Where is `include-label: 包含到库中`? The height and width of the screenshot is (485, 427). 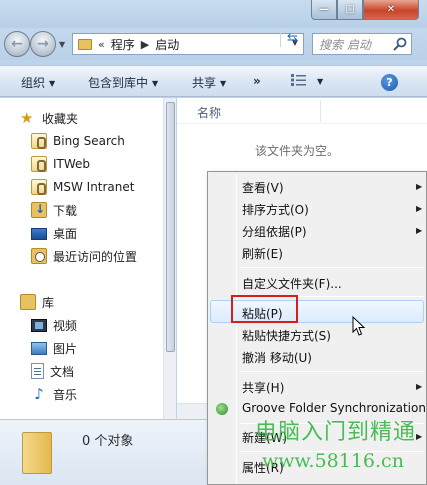 include-label: 包含到库中 is located at coordinates (118, 83).